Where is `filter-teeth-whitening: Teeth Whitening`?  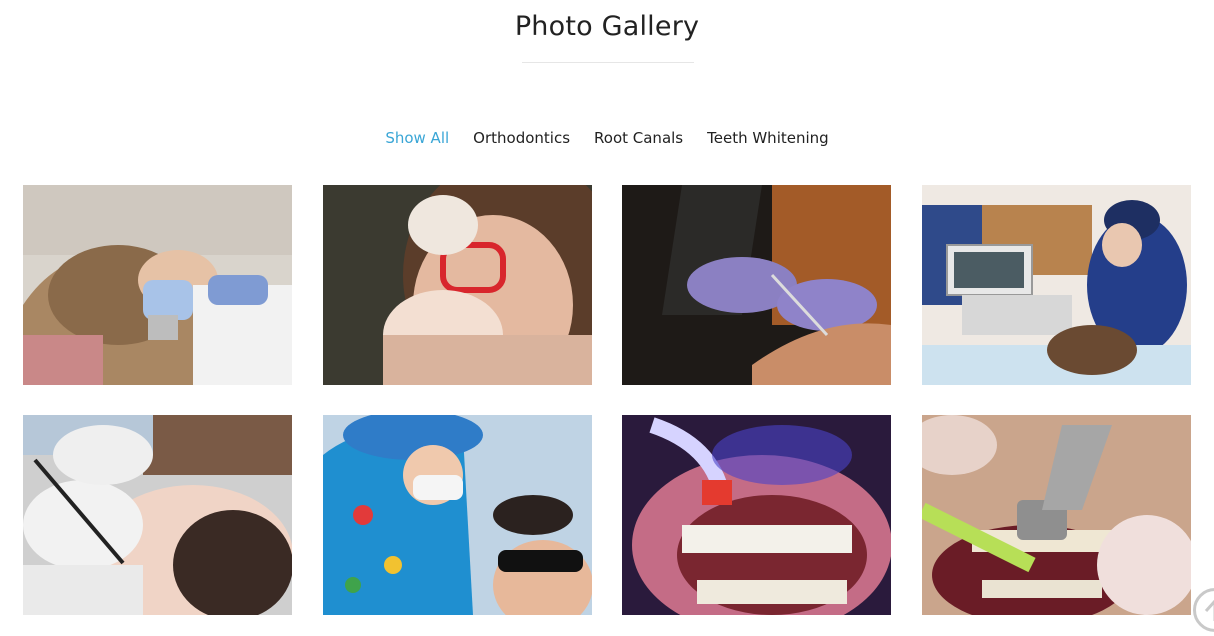
filter-teeth-whitening: Teeth Whitening is located at coordinates (768, 138).